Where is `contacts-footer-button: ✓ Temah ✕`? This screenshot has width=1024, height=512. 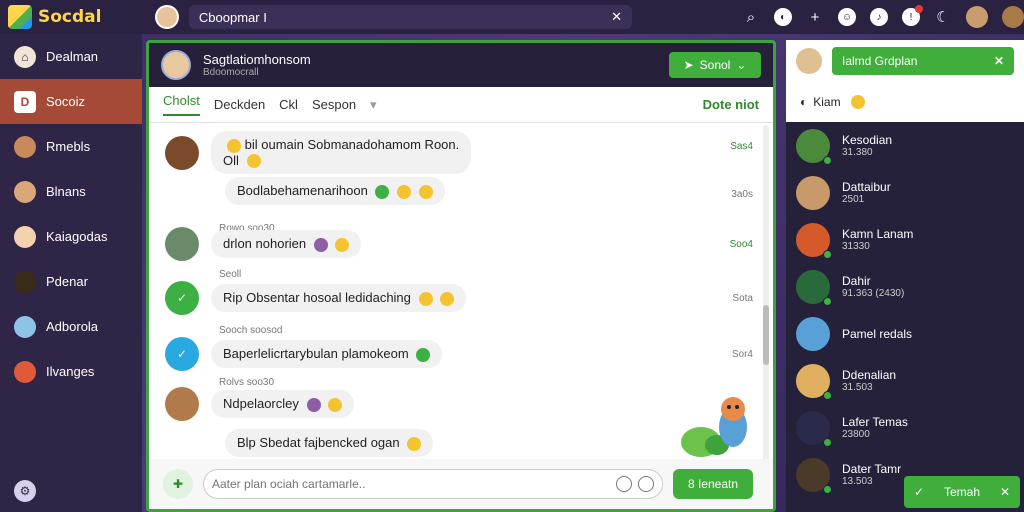 contacts-footer-button: ✓ Temah ✕ is located at coordinates (962, 492).